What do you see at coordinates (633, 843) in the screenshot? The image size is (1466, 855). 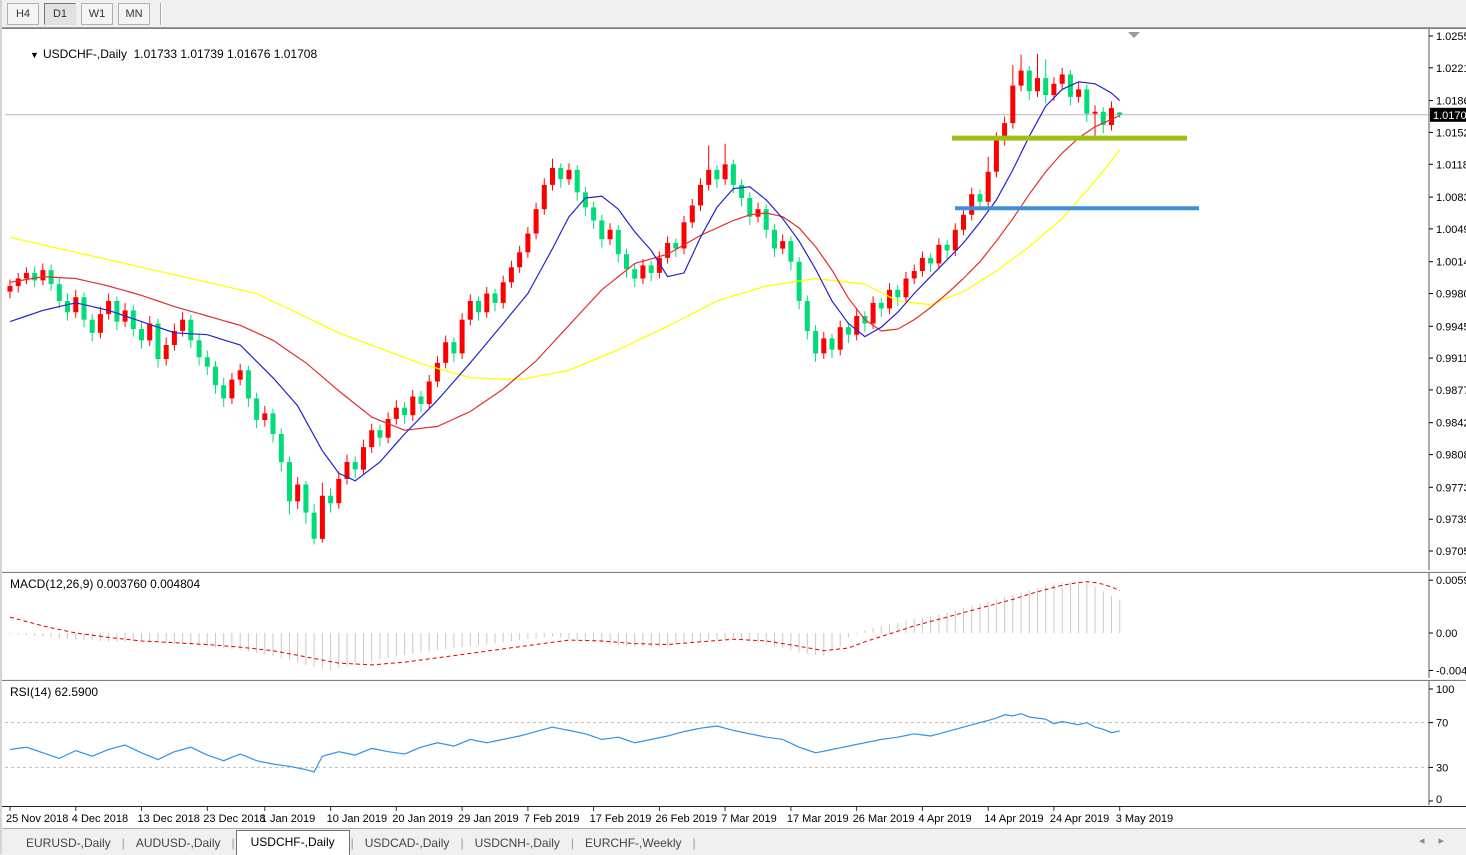 I see `tab-eurchf-weekly: EURCHF-,Weekly` at bounding box center [633, 843].